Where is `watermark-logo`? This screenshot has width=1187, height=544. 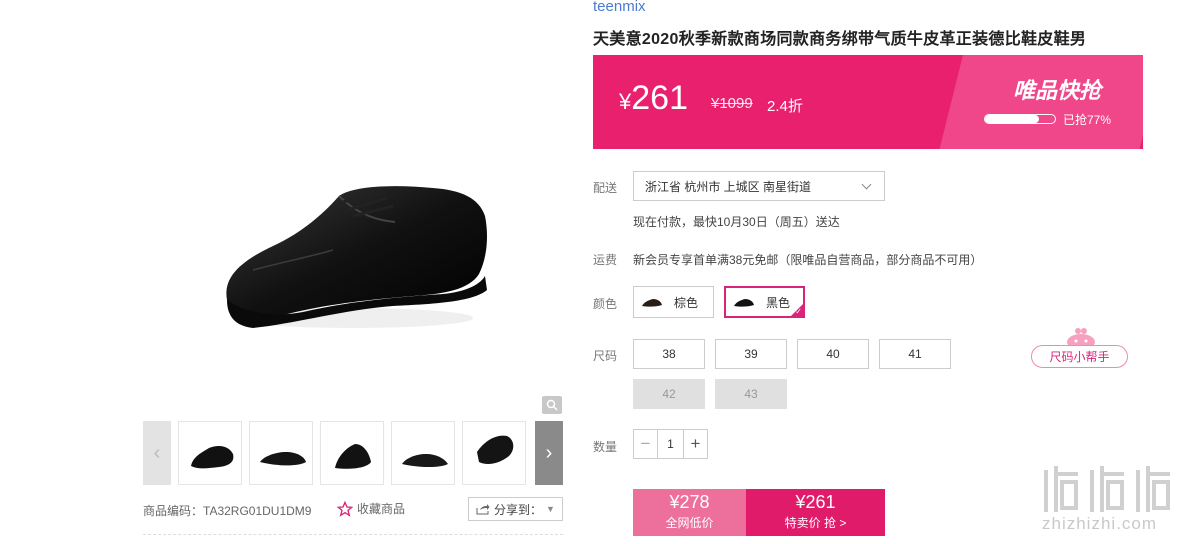
watermark-logo is located at coordinates (1107, 489).